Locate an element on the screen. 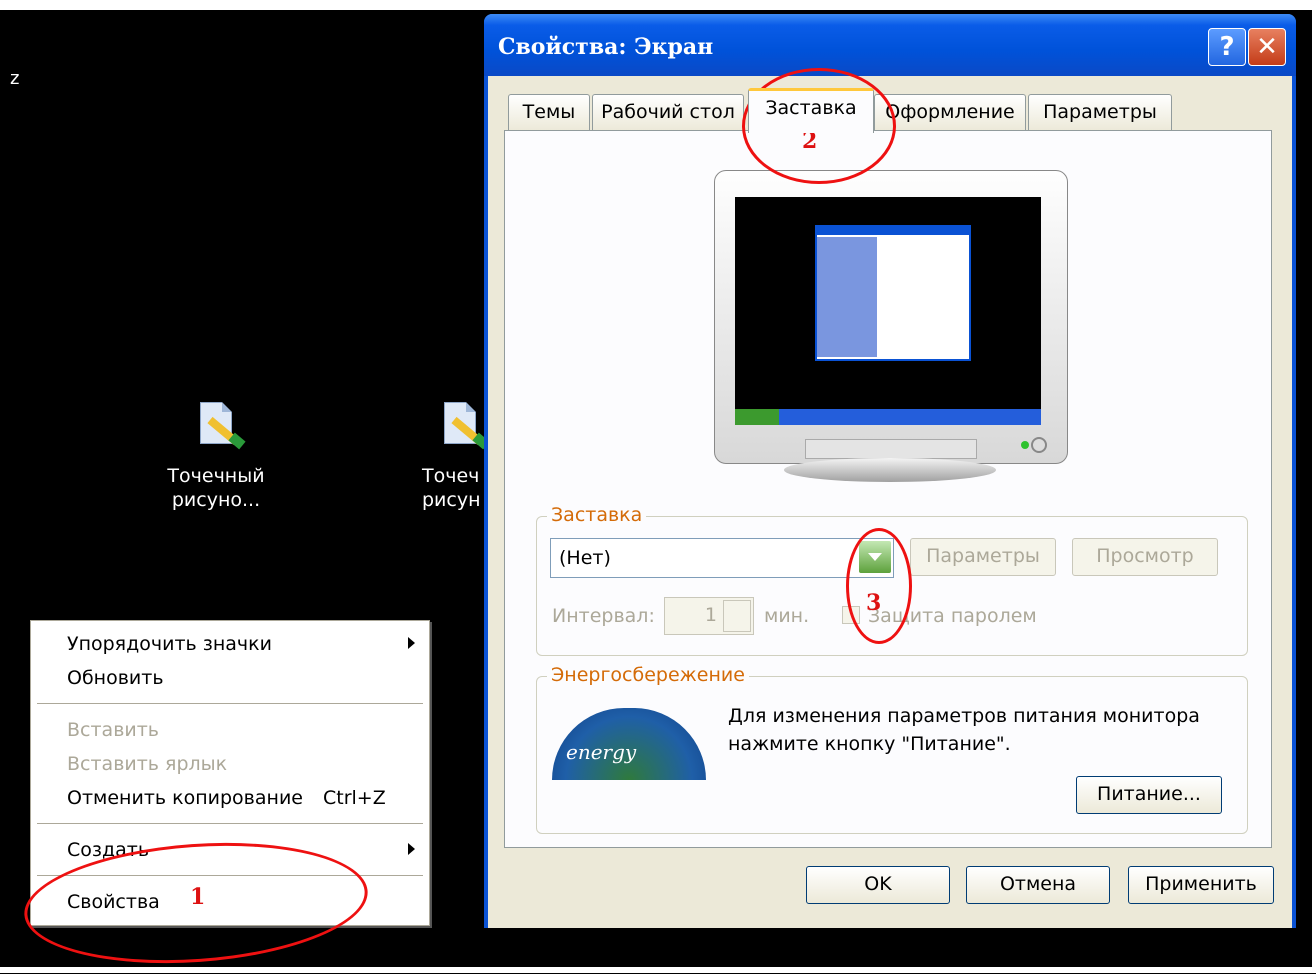  interval-spinner: 1 is located at coordinates (709, 616).